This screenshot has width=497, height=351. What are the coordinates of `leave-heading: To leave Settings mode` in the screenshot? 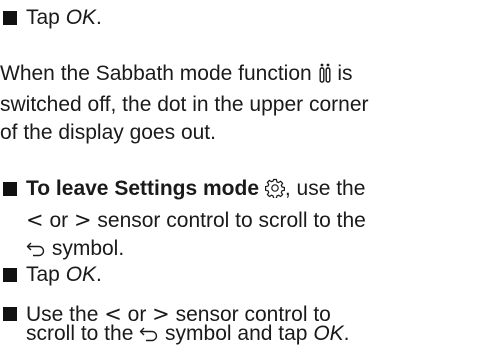 It's located at (142, 188).